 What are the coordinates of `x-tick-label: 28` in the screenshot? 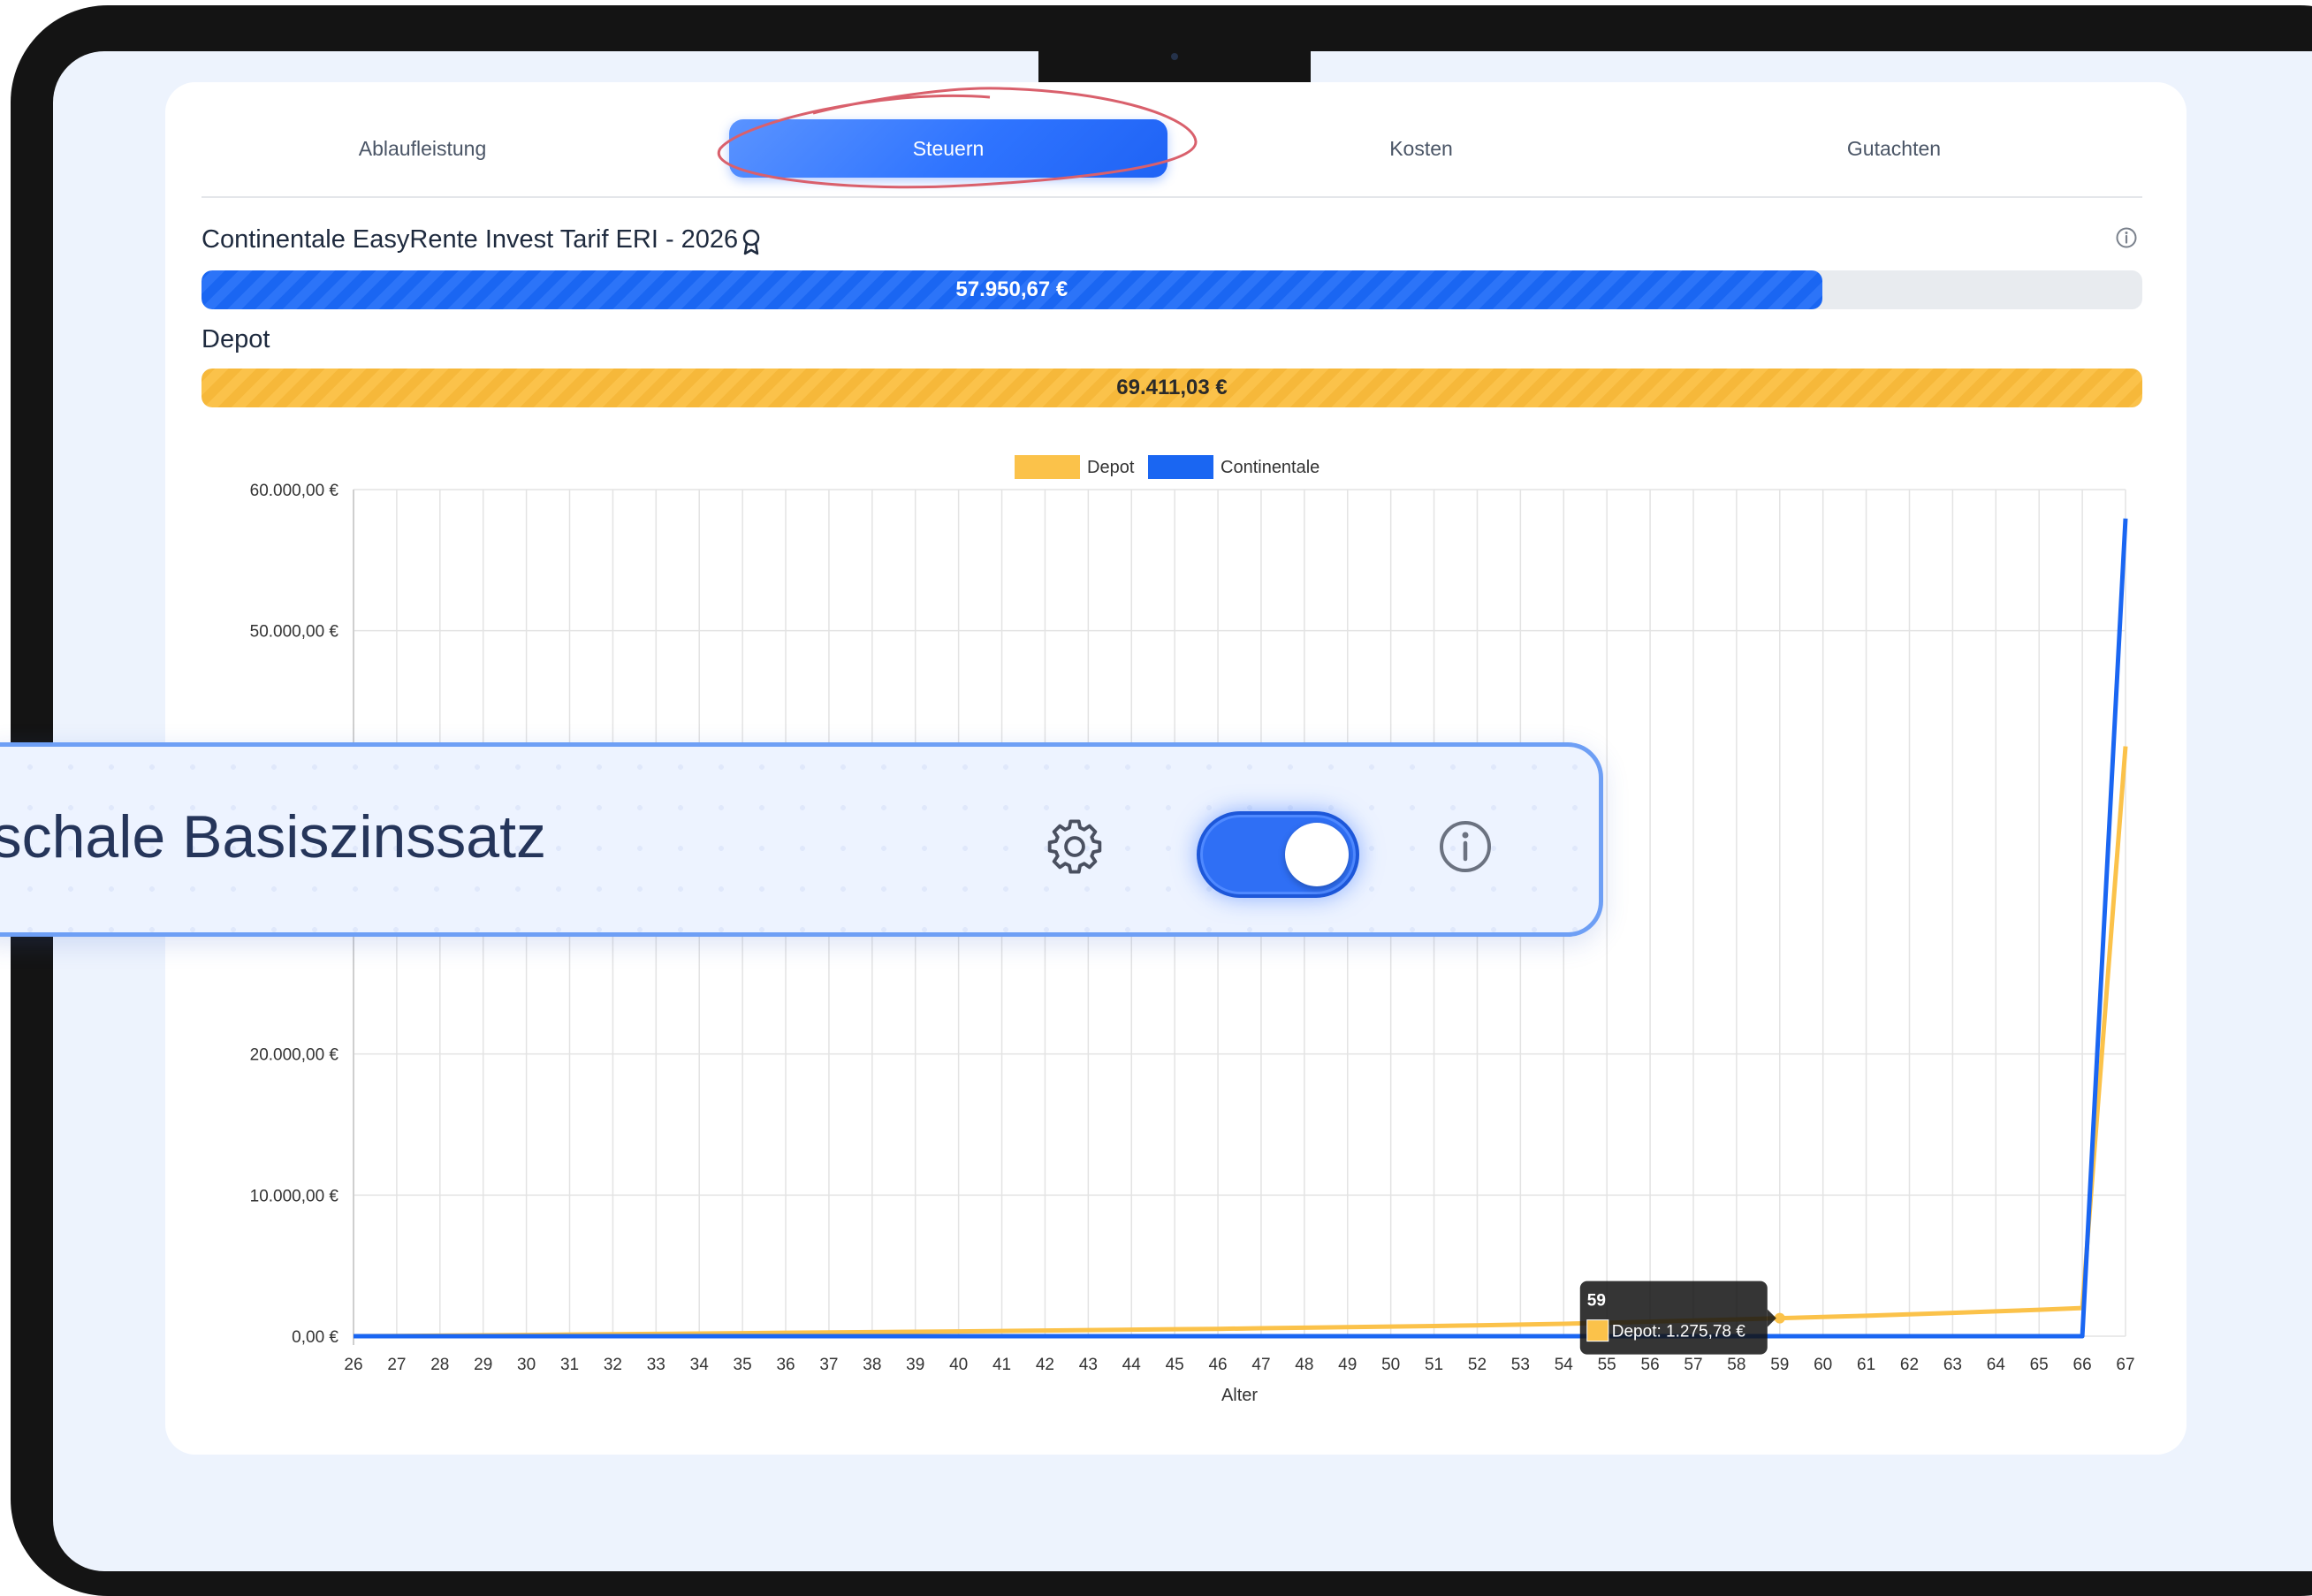 It's located at (439, 1365).